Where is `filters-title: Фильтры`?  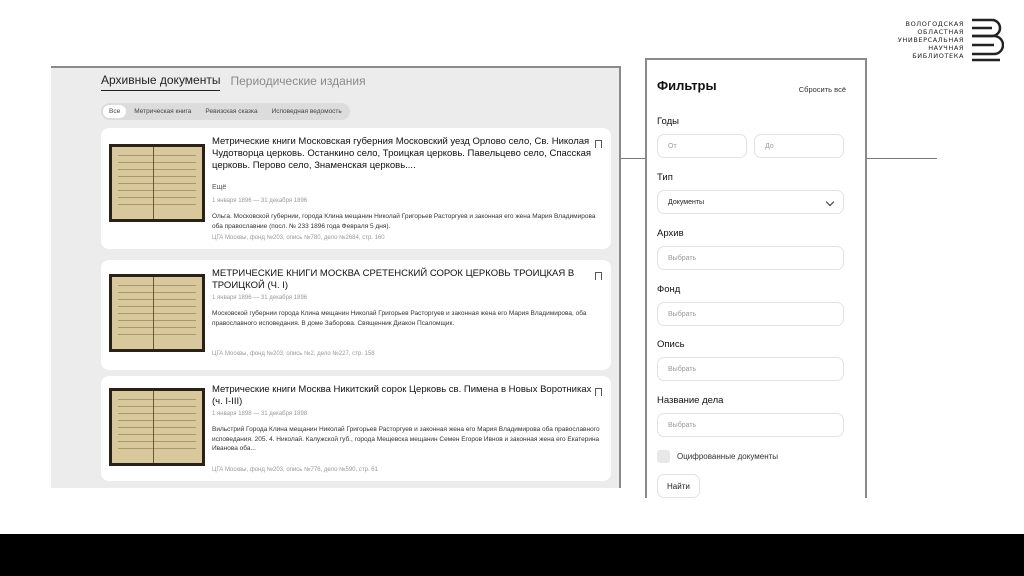 filters-title: Фильтры is located at coordinates (687, 85).